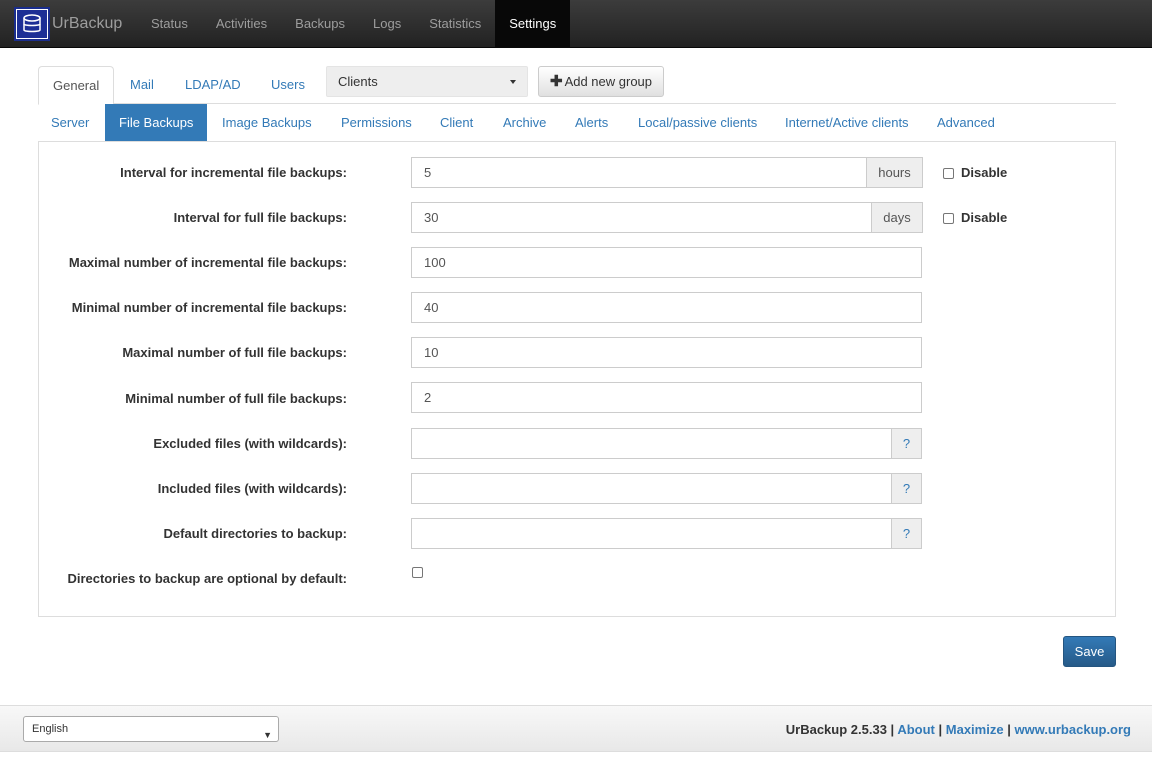 The image size is (1152, 757). Describe the element at coordinates (252, 488) in the screenshot. I see `included-files-label: Included files (with wildcards):` at that location.